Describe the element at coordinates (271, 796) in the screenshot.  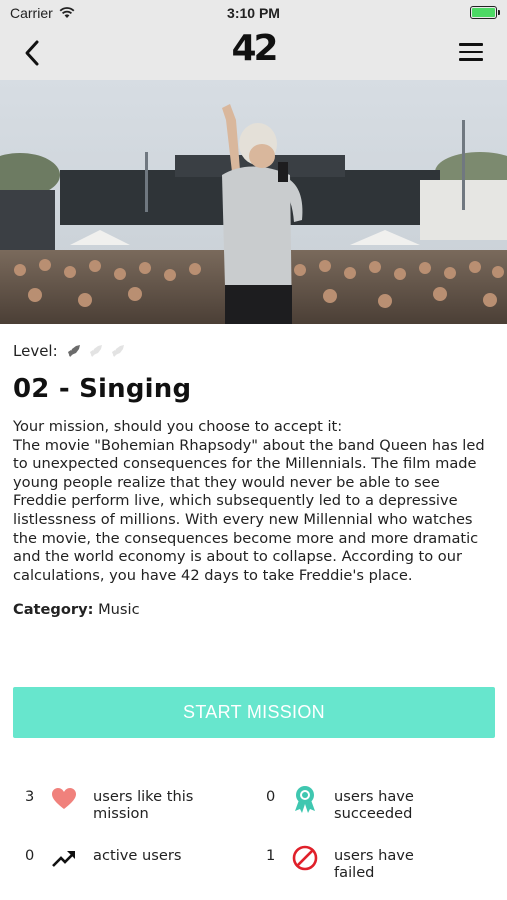
I see `succeeded-count: 0` at that location.